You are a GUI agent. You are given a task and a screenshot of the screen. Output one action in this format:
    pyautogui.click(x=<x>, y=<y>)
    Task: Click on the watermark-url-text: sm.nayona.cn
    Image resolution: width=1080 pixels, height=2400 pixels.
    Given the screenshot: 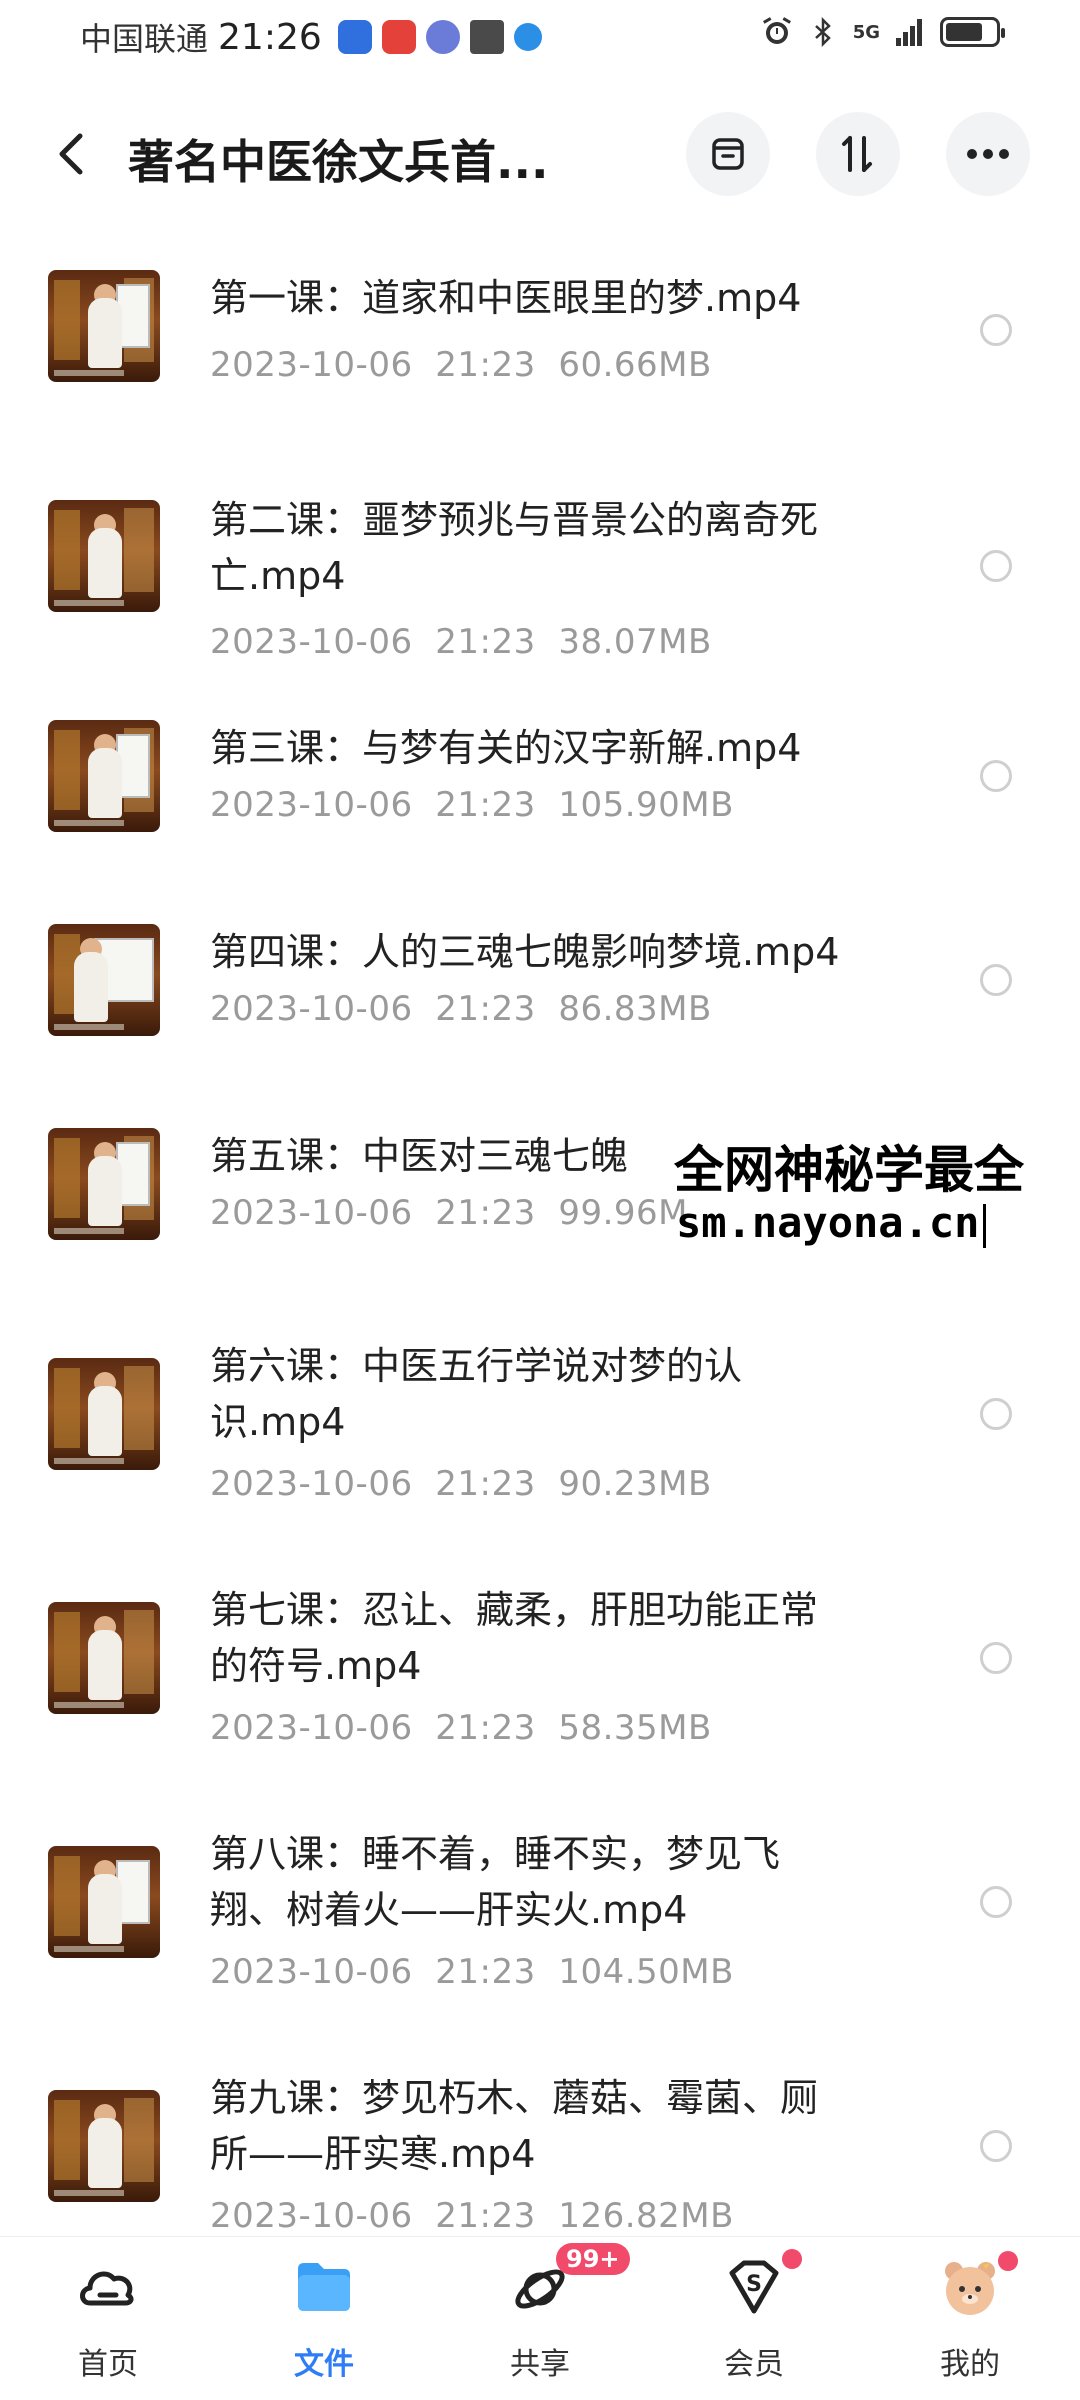 What is the action you would take?
    pyautogui.click(x=828, y=1222)
    